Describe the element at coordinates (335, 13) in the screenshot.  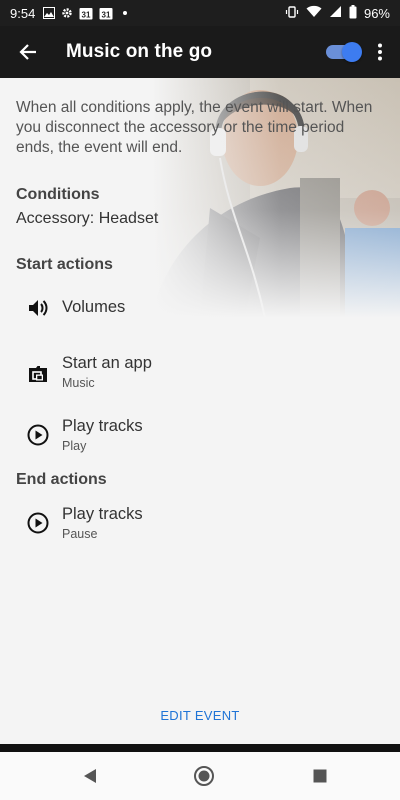
I see `signal-icon` at that location.